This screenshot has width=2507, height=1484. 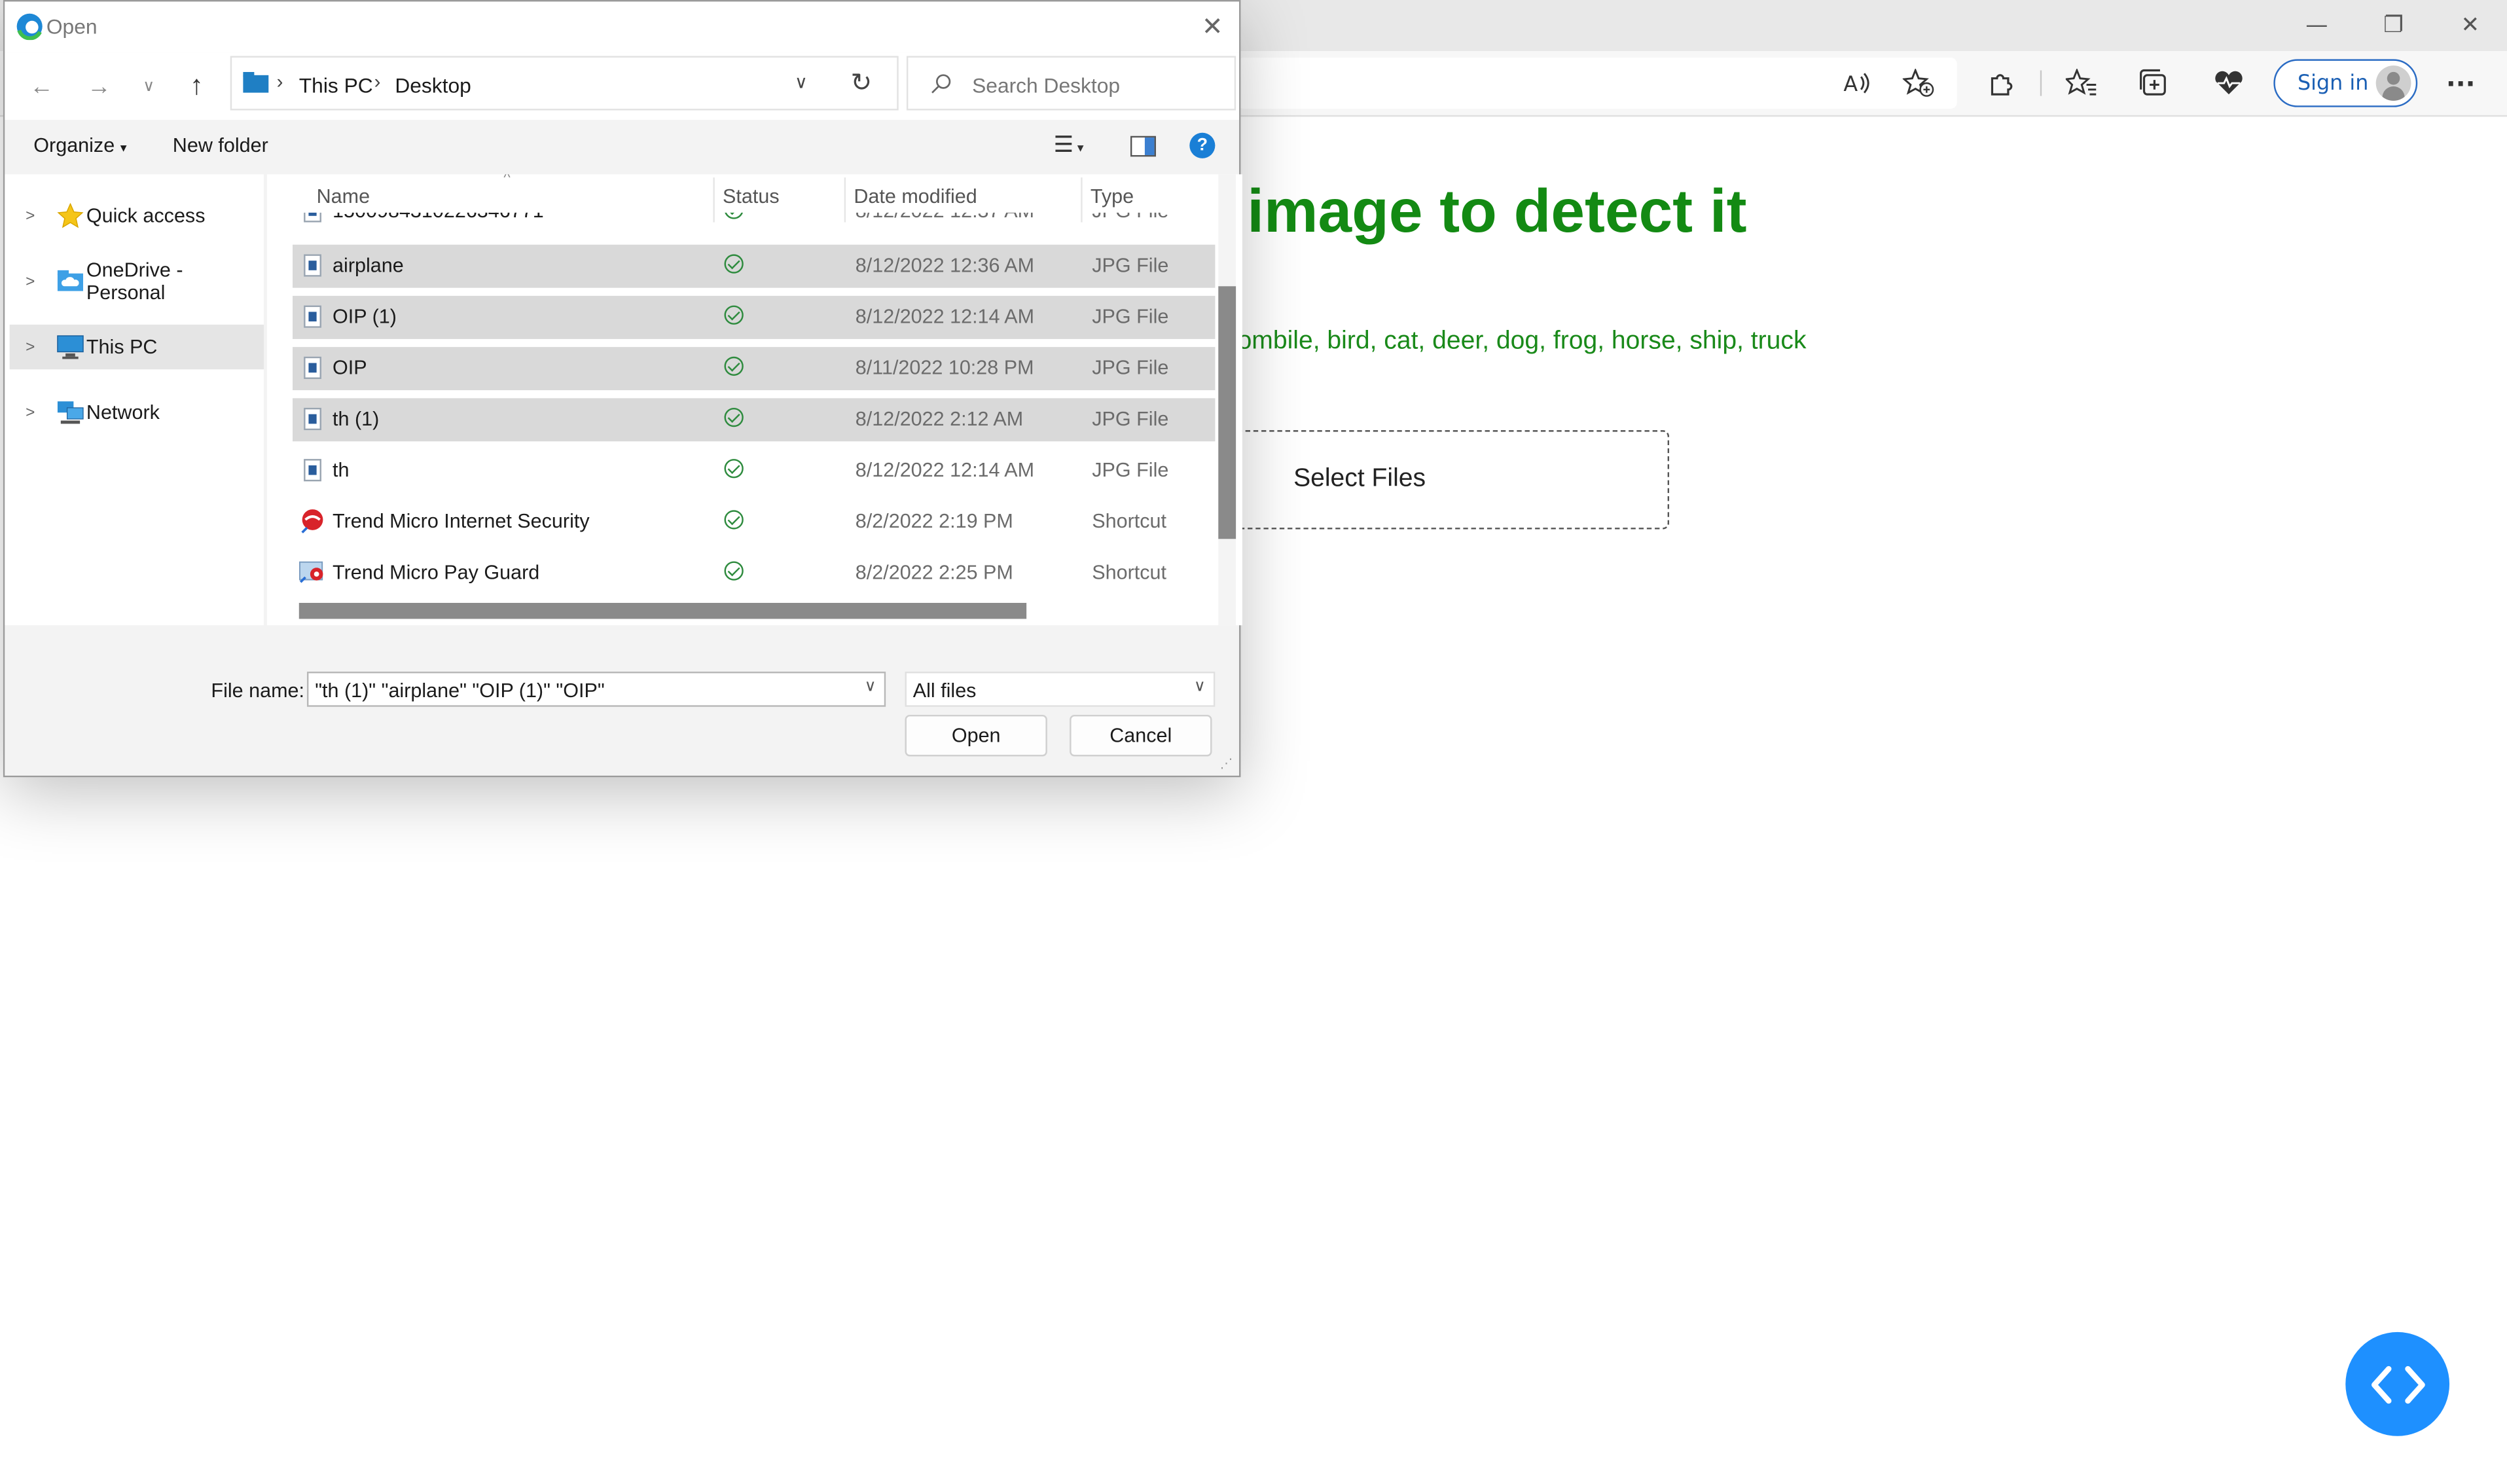 What do you see at coordinates (1112, 196) in the screenshot?
I see `column-header-type: Type` at bounding box center [1112, 196].